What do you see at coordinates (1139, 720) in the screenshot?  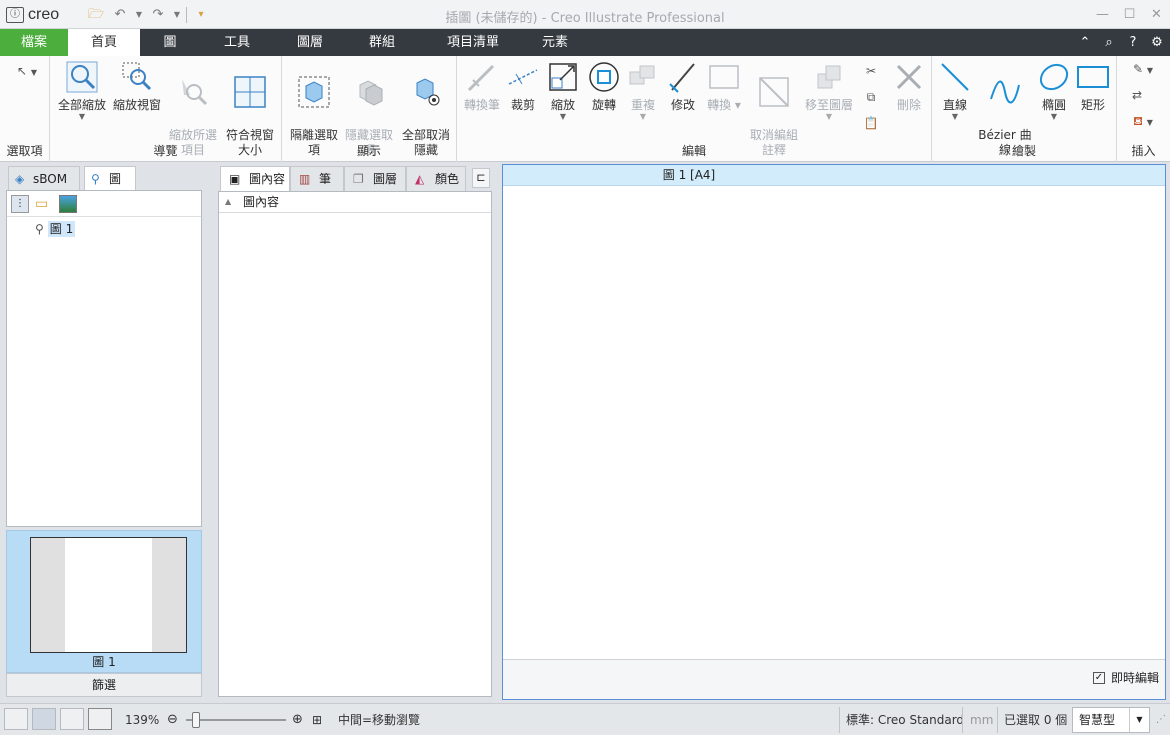 I see `chevron-down-icon: ▼` at bounding box center [1139, 720].